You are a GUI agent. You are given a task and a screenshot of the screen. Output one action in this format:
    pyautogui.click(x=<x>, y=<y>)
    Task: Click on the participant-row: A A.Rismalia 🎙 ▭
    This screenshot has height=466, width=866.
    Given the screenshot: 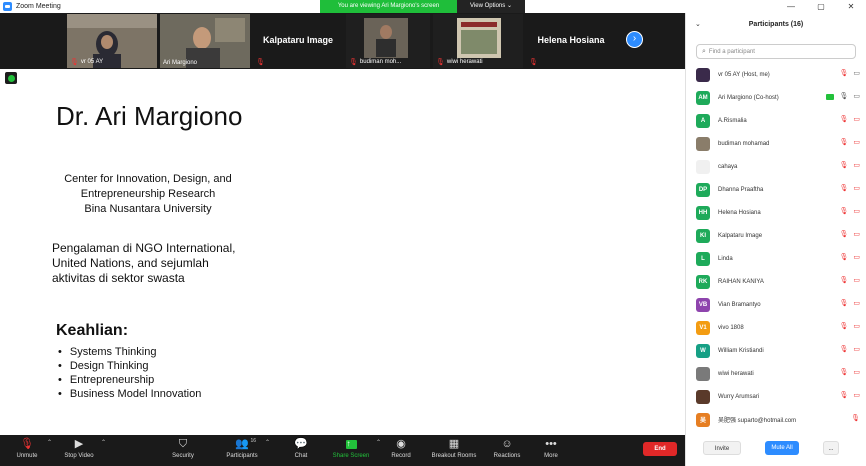 What is the action you would take?
    pyautogui.click(x=776, y=120)
    